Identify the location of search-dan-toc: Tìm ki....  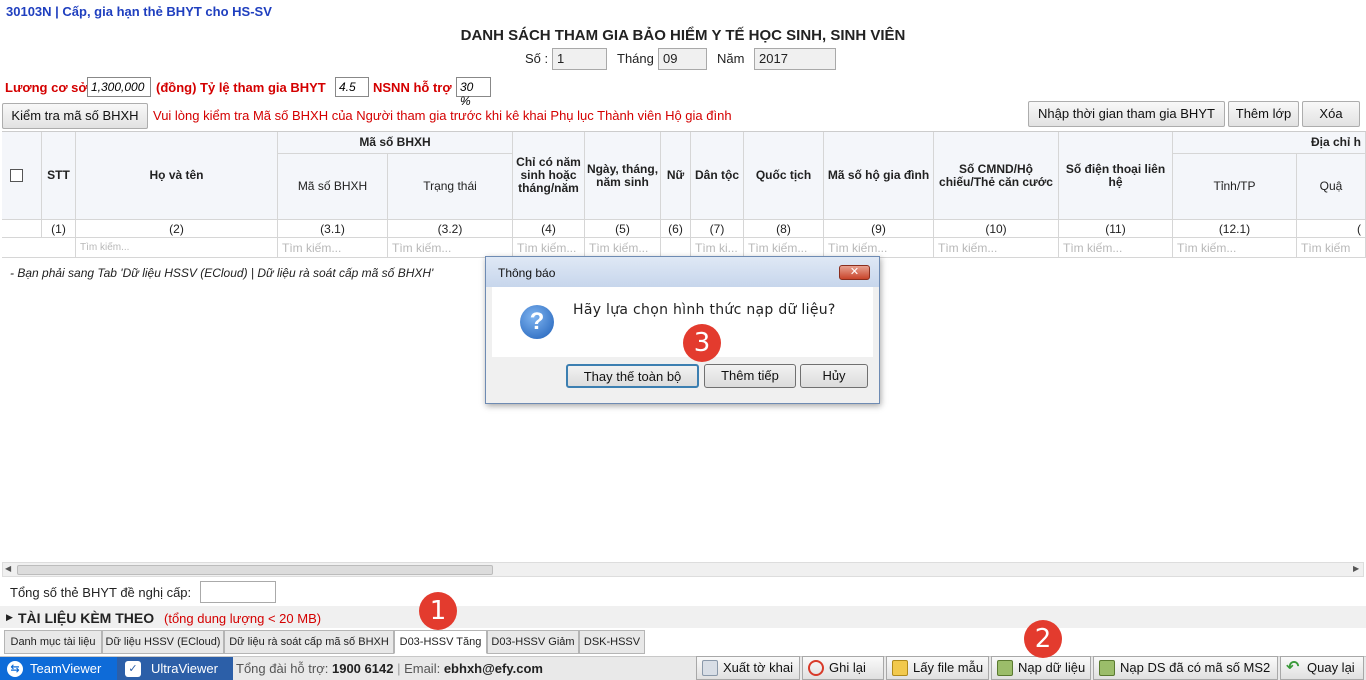
(717, 248).